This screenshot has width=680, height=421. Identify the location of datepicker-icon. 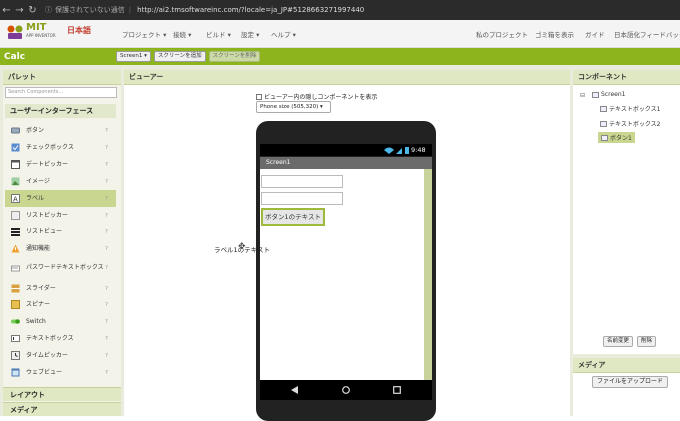
(15, 164).